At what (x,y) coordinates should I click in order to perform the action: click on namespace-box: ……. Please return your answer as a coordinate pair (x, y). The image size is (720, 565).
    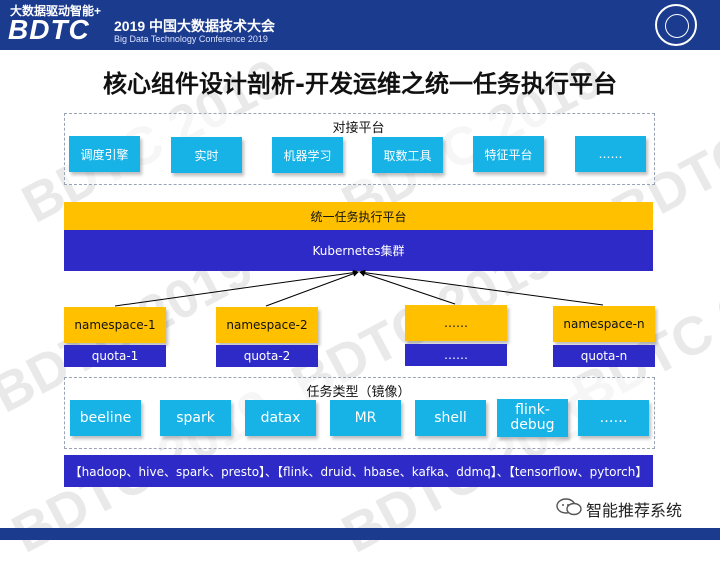
    Looking at the image, I should click on (456, 323).